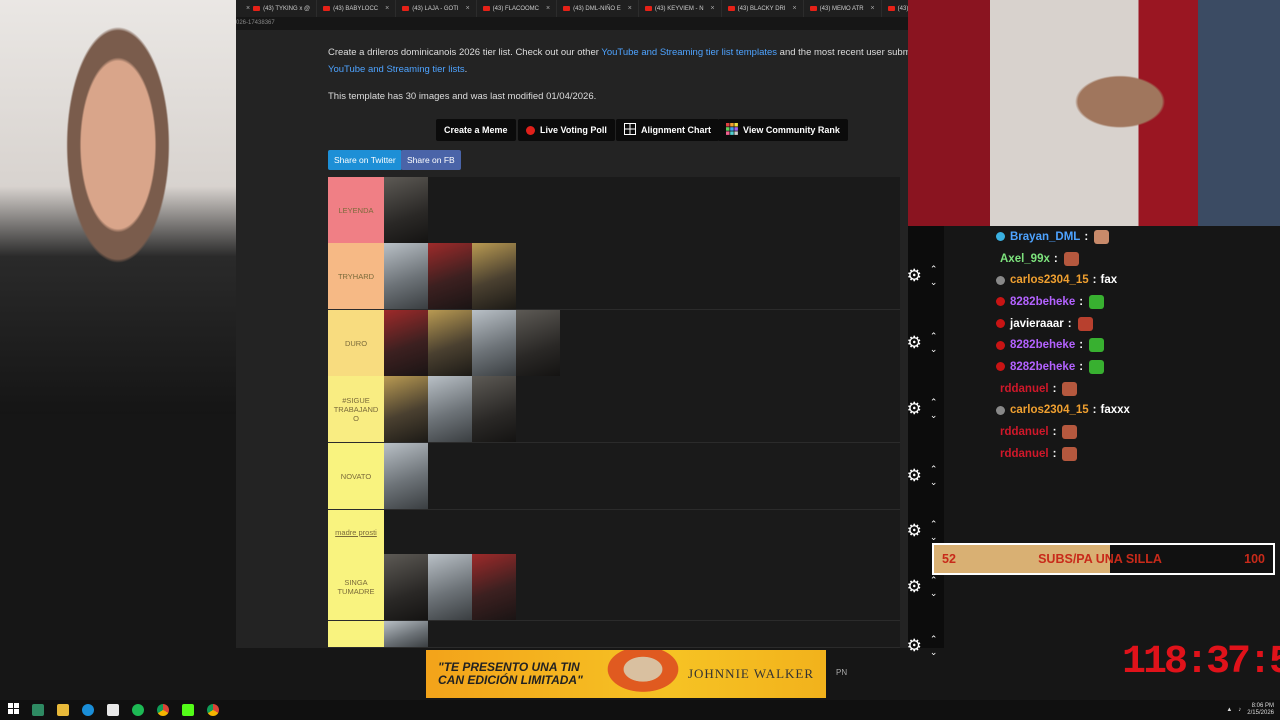 The height and width of the screenshot is (720, 1280). Describe the element at coordinates (895, 8) in the screenshot. I see `browser-tab: (43) Mac×` at that location.